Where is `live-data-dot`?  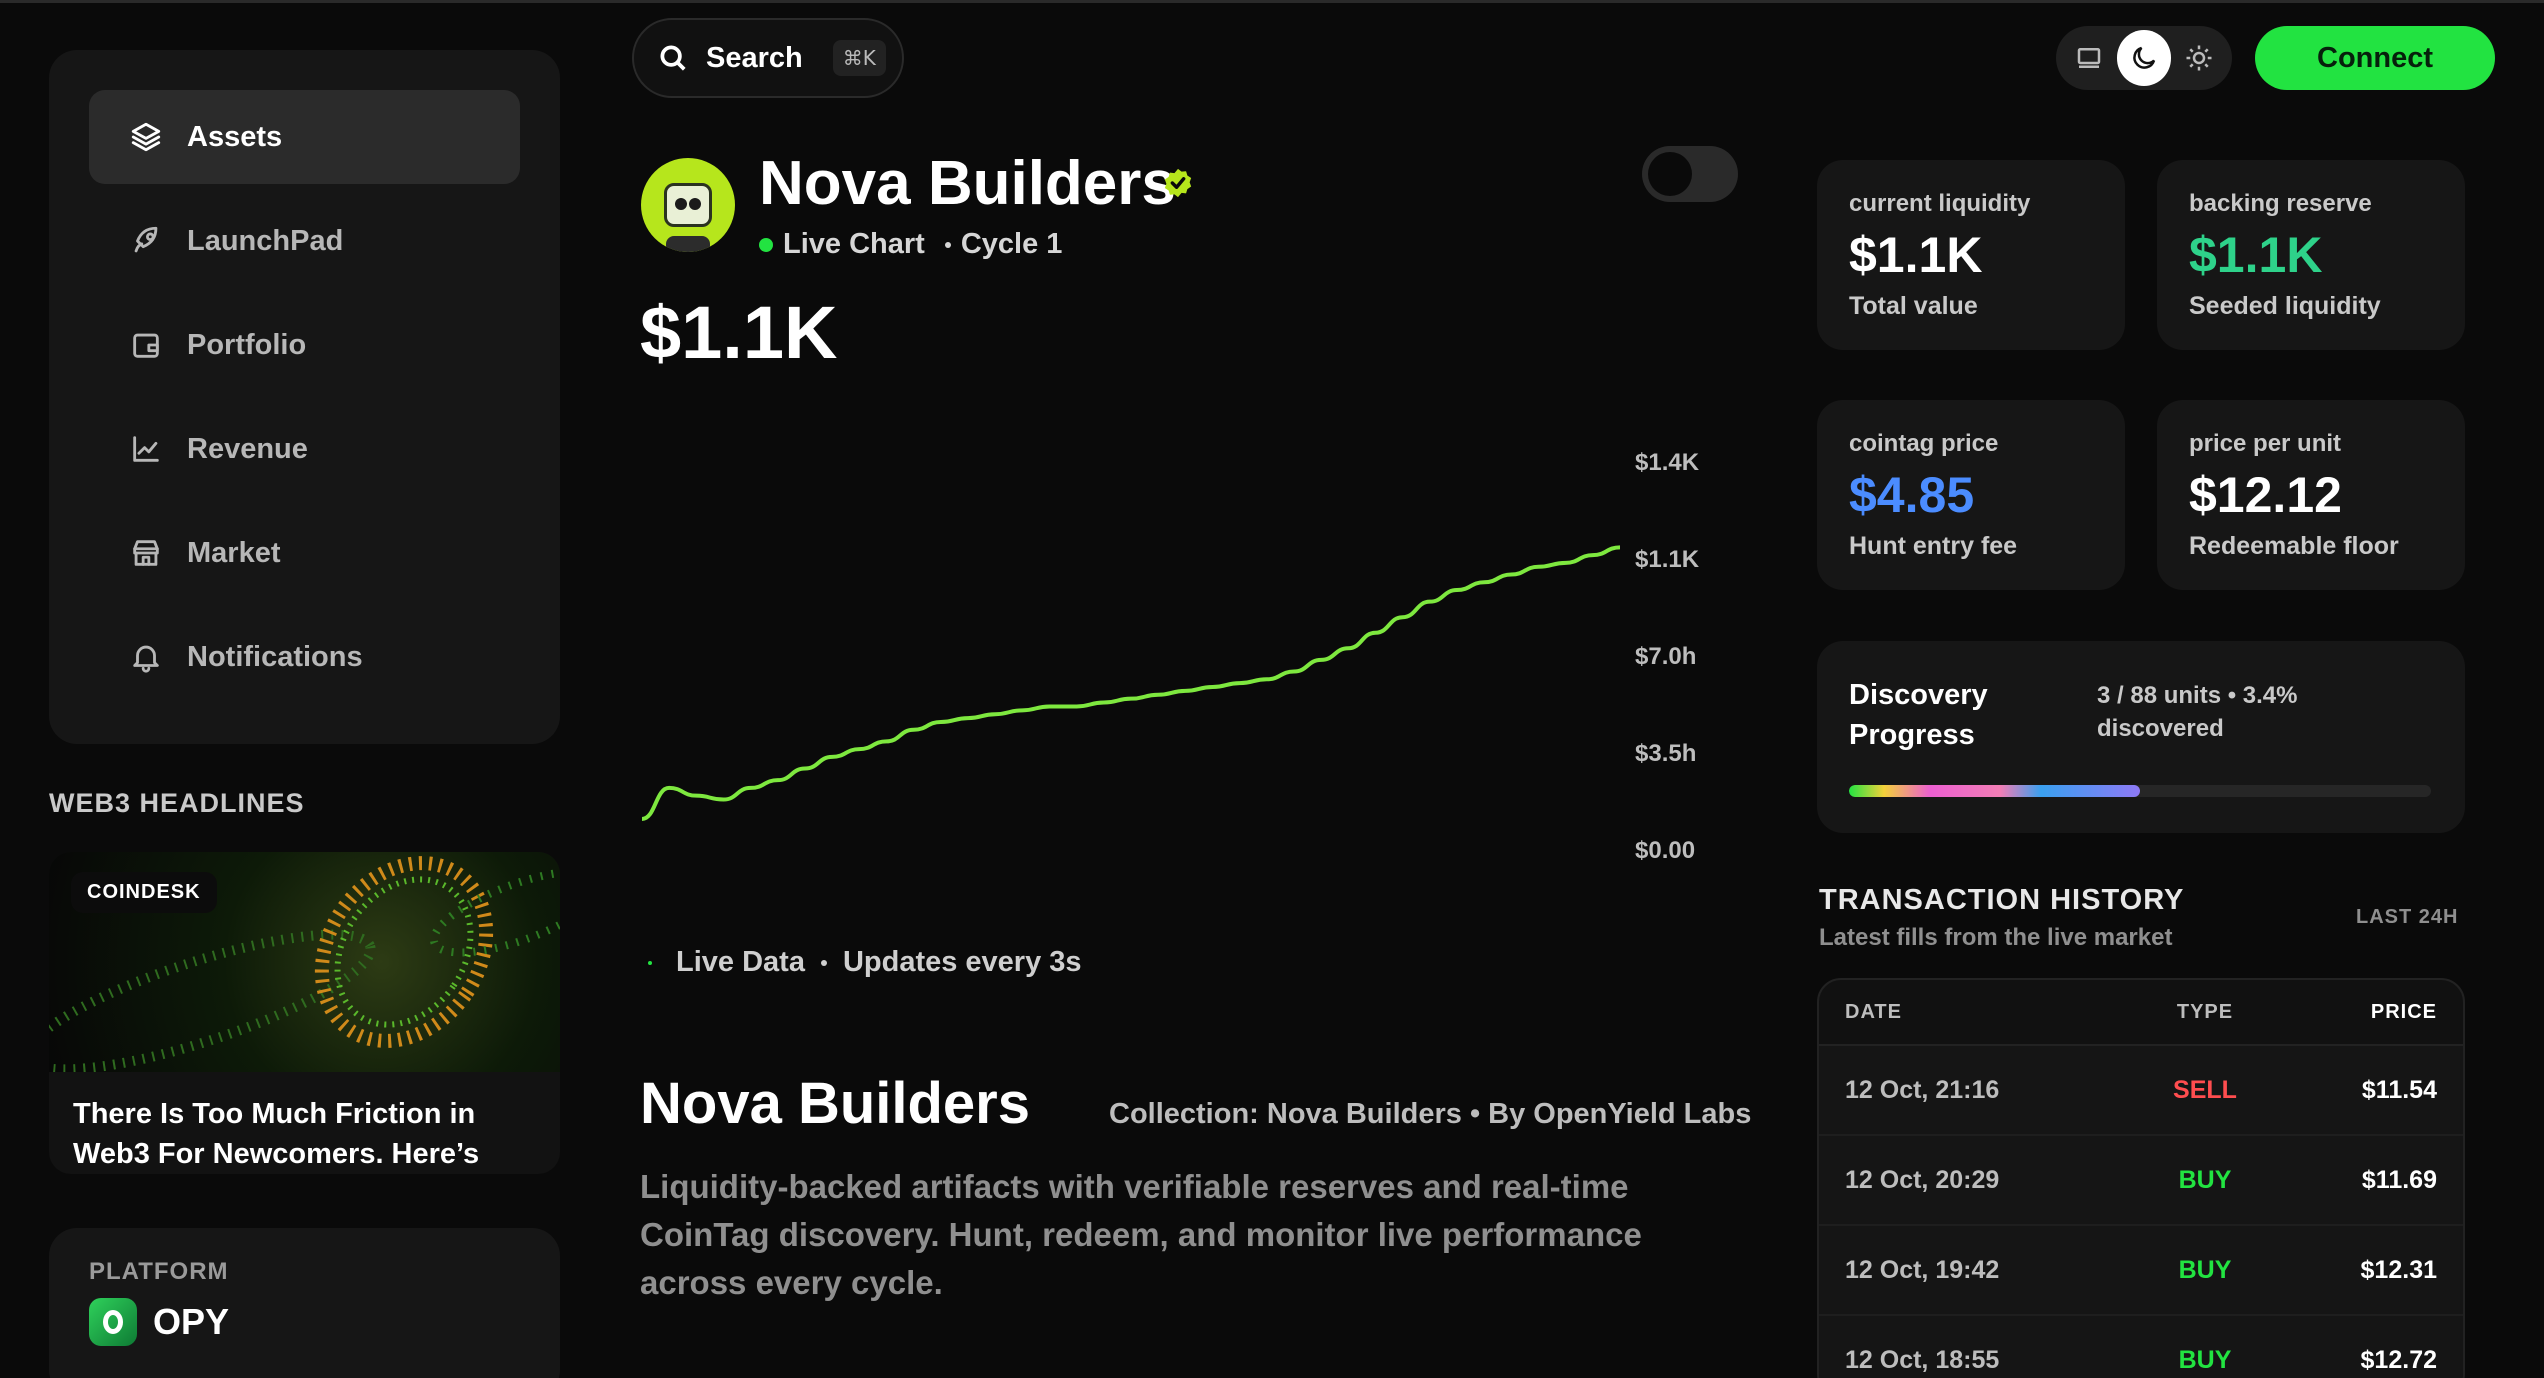 live-data-dot is located at coordinates (650, 962).